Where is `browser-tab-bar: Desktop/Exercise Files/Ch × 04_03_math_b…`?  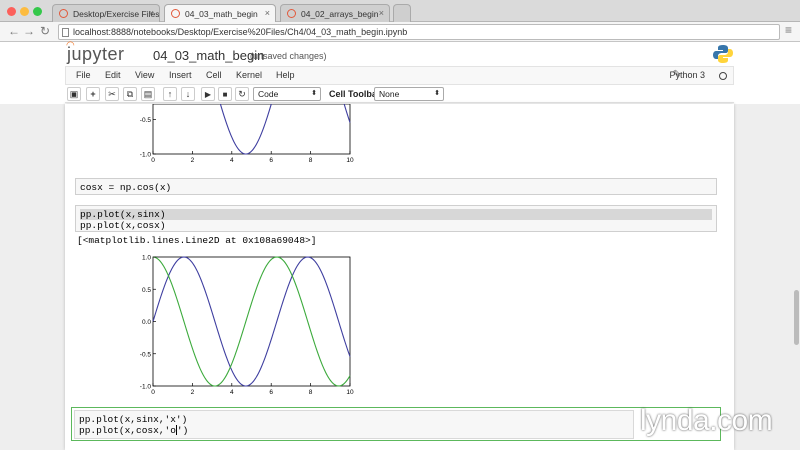
browser-tab-bar: Desktop/Exercise Files/Ch × 04_03_math_b… is located at coordinates (400, 11).